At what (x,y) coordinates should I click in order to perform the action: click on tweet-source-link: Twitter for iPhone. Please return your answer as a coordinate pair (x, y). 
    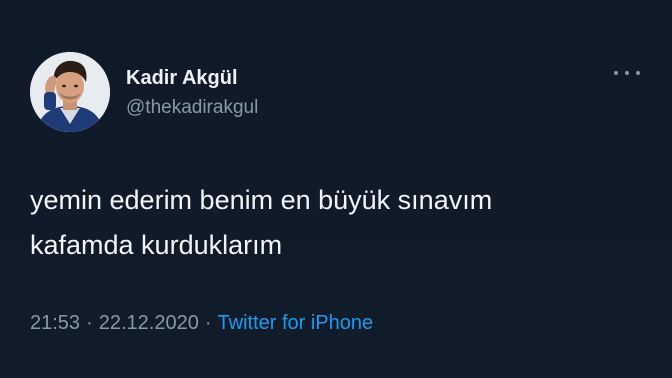
    Looking at the image, I should click on (296, 323).